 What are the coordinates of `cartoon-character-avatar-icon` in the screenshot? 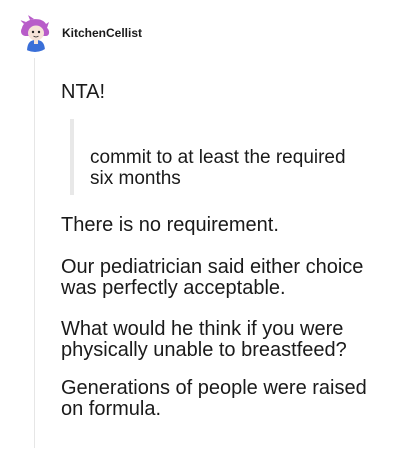 It's located at (35, 33).